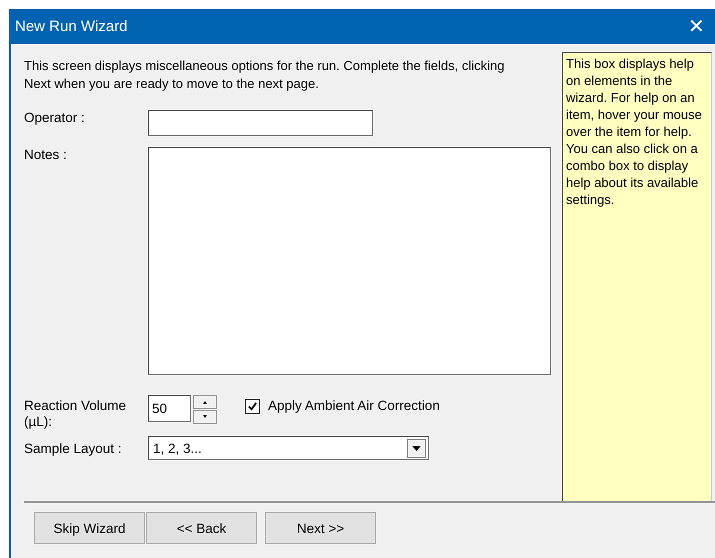 This screenshot has height=558, width=715. I want to click on window-title: New Run Wizard, so click(71, 26).